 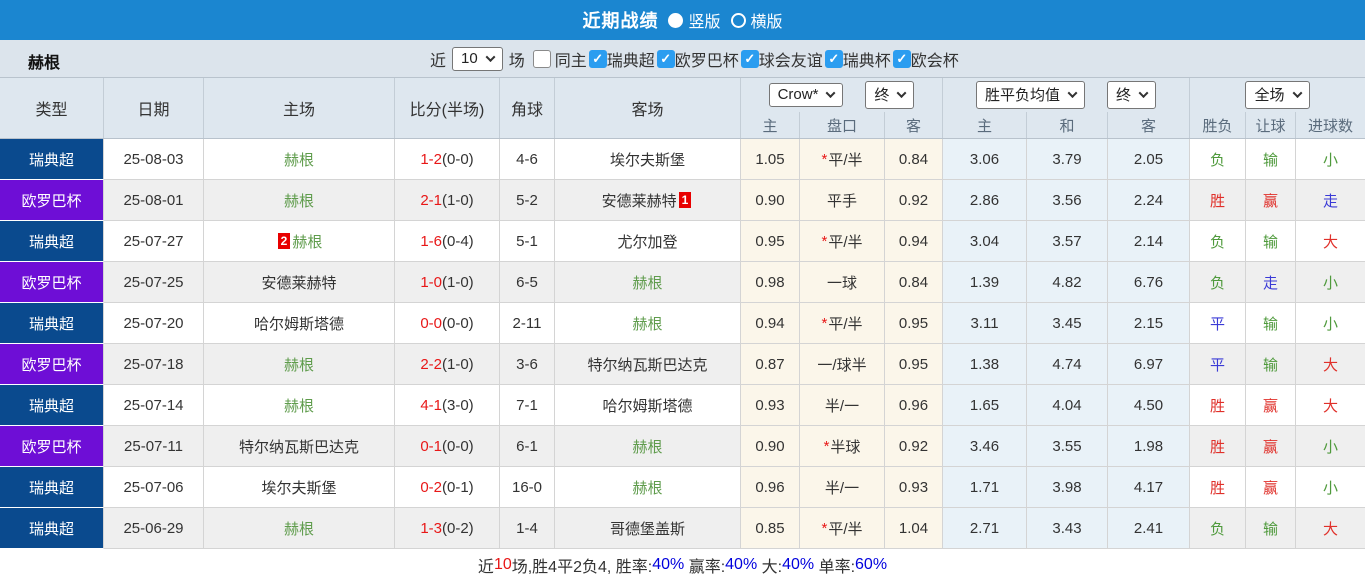 I want to click on away-cell: 埃尔夫斯堡, so click(x=648, y=159).